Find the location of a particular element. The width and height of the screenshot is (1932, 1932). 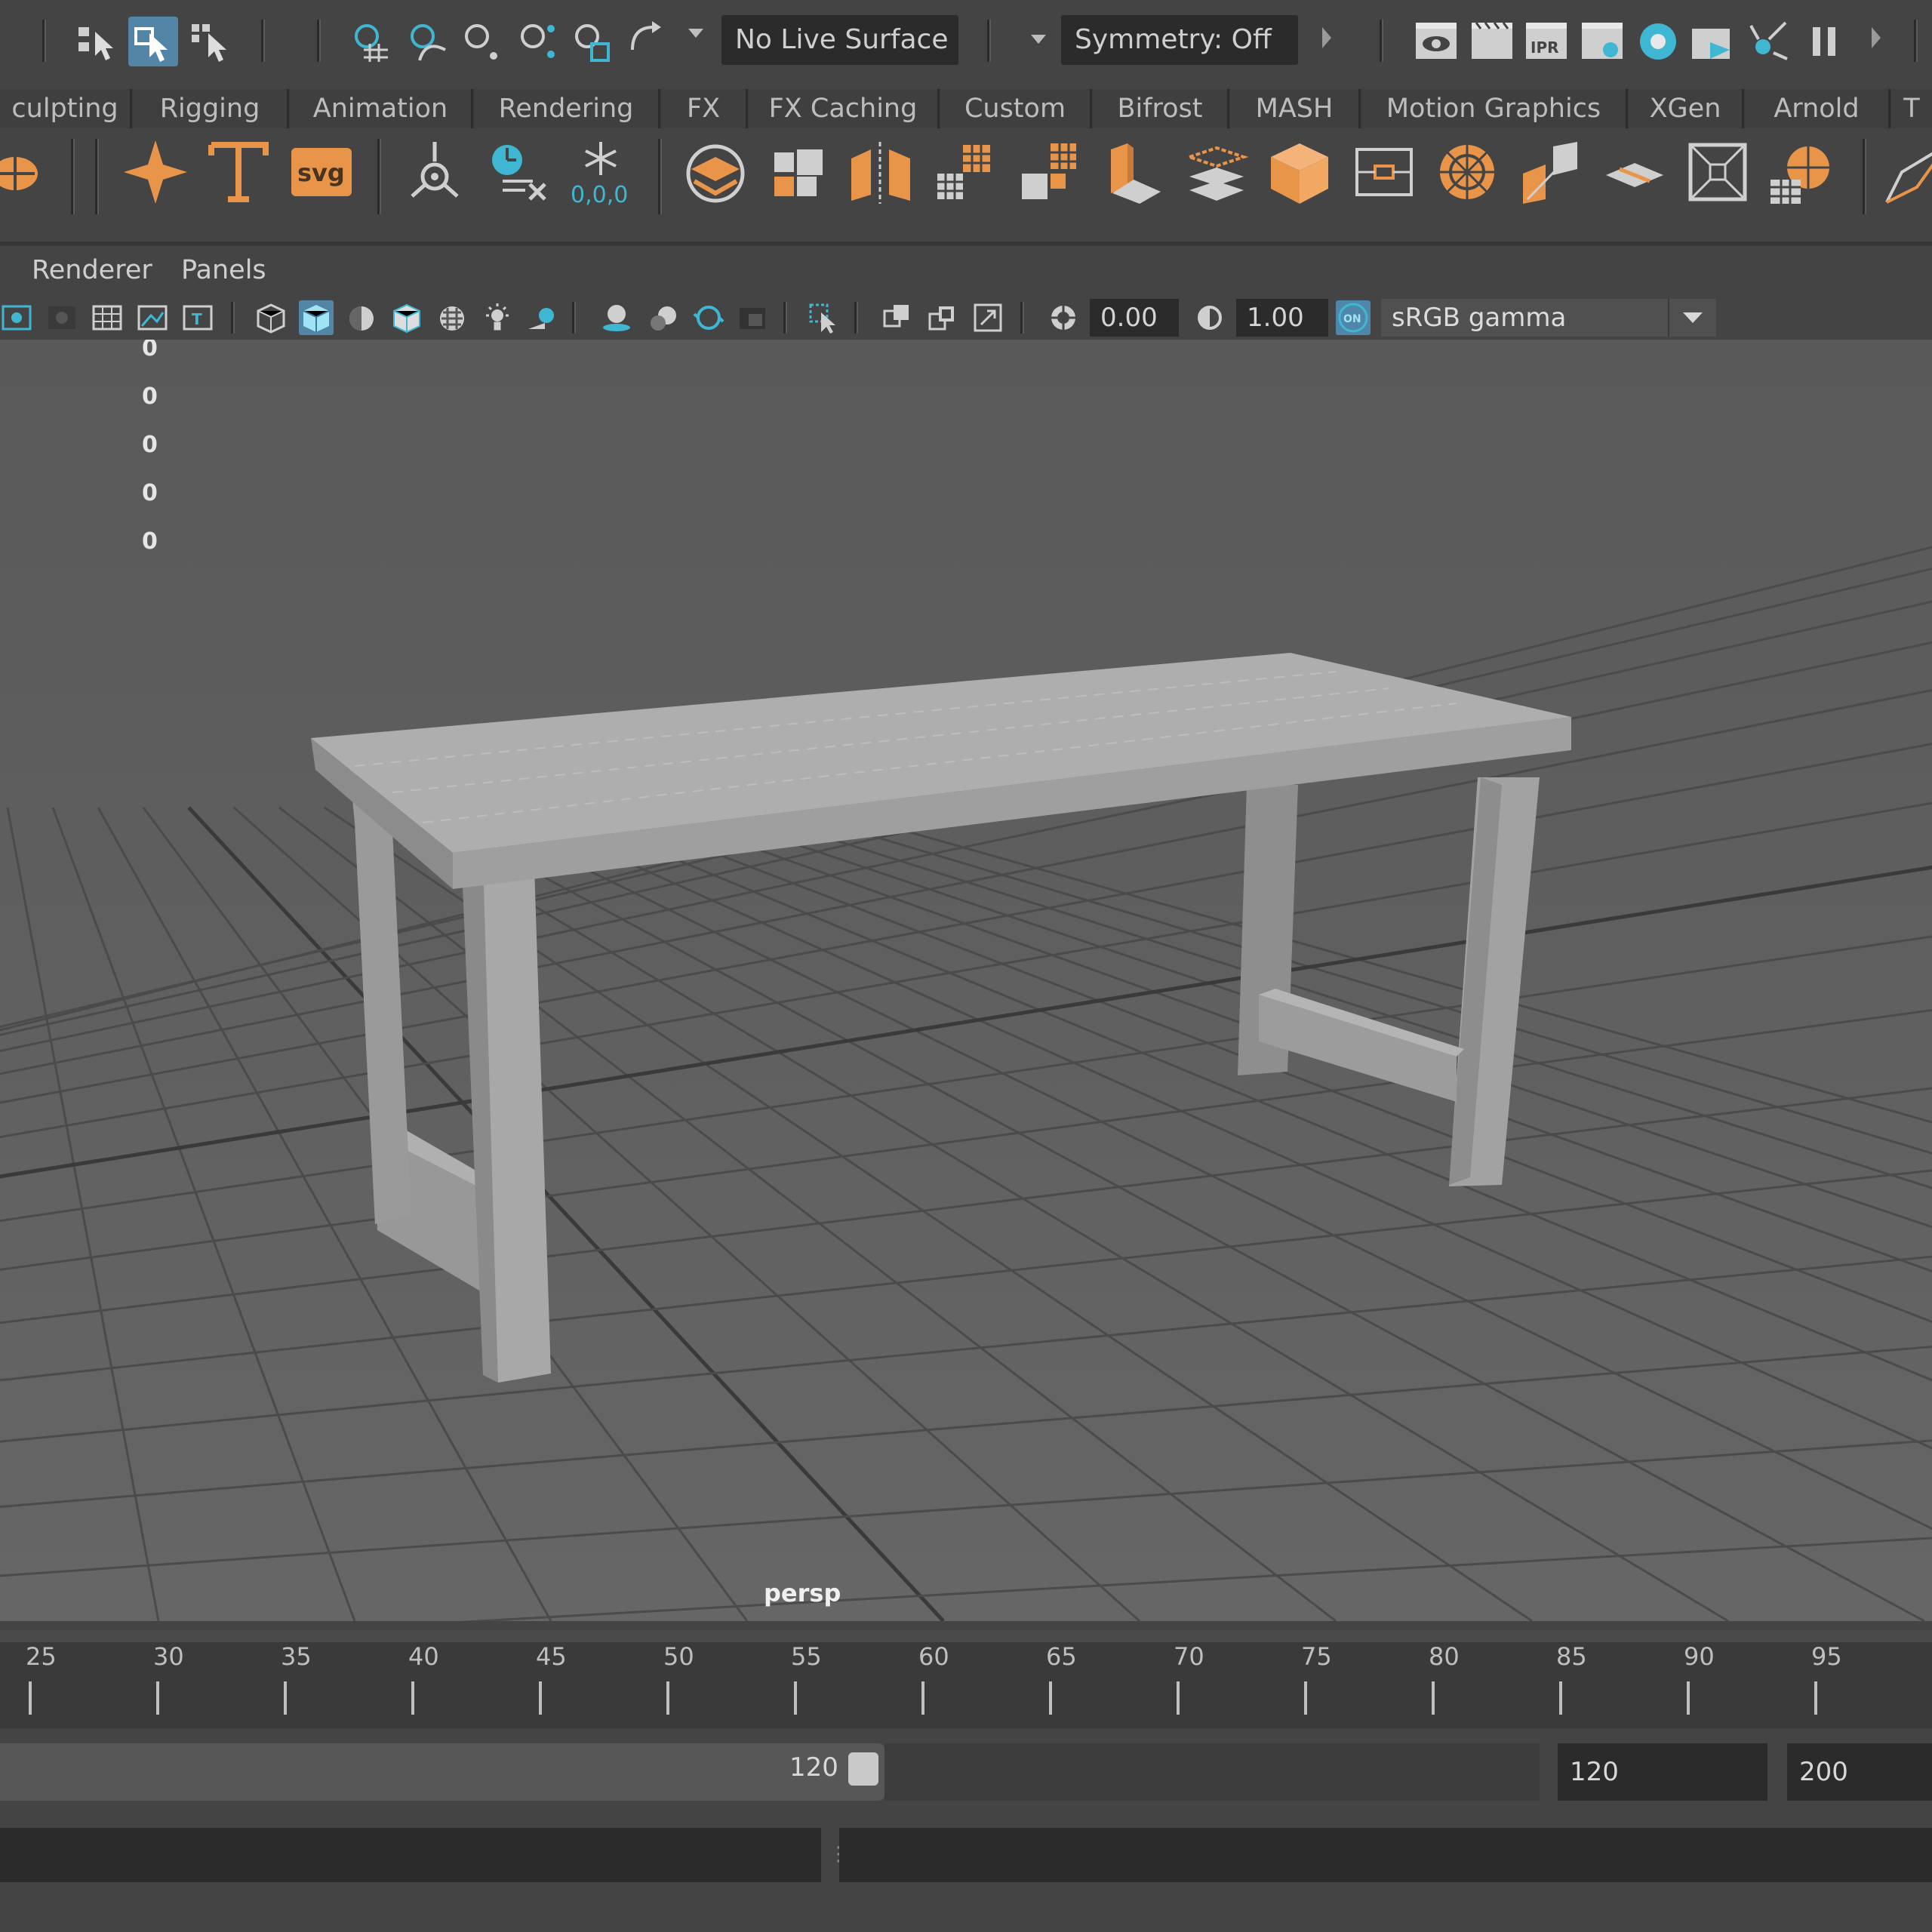

quad-draw-icon is located at coordinates (1905, 172).